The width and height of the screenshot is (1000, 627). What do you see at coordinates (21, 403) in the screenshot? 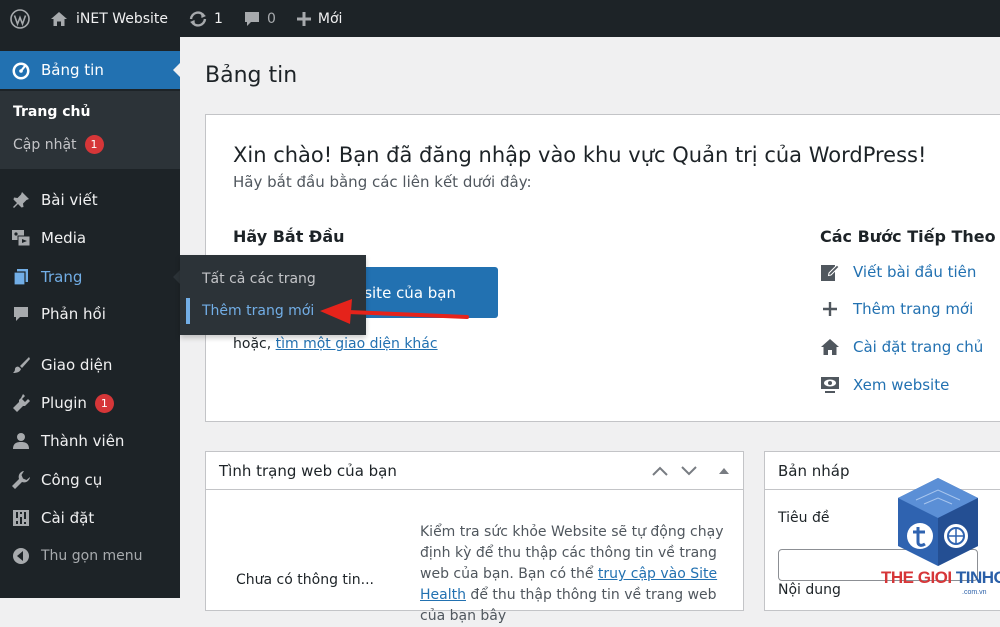
I see `plugin-icon` at bounding box center [21, 403].